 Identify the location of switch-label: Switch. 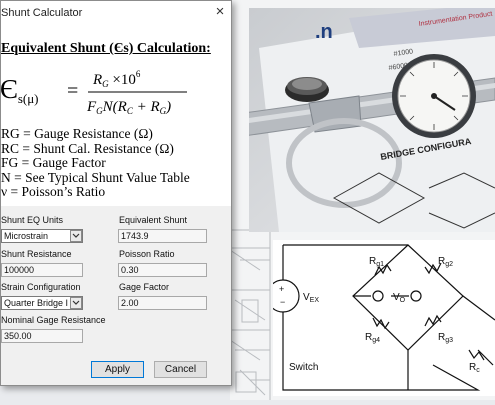
(303, 367).